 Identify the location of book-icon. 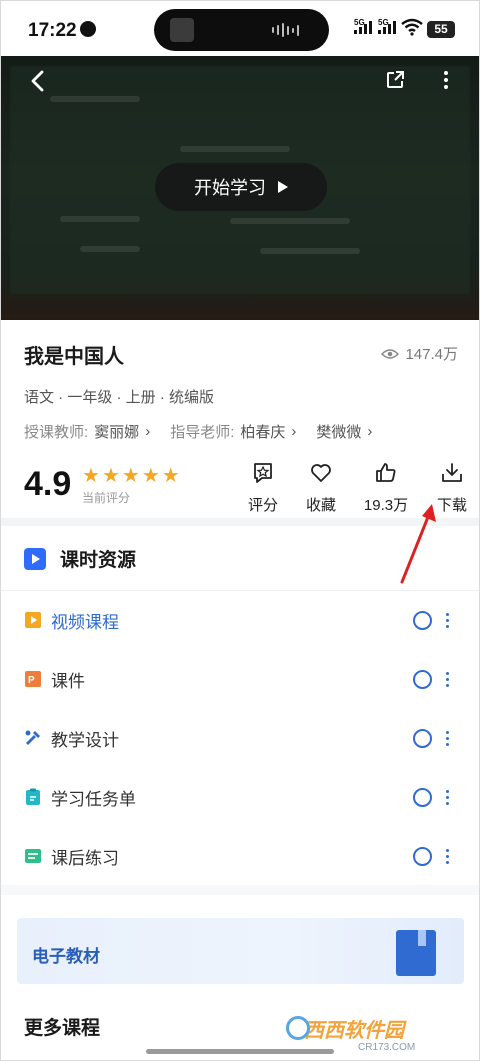
(416, 953).